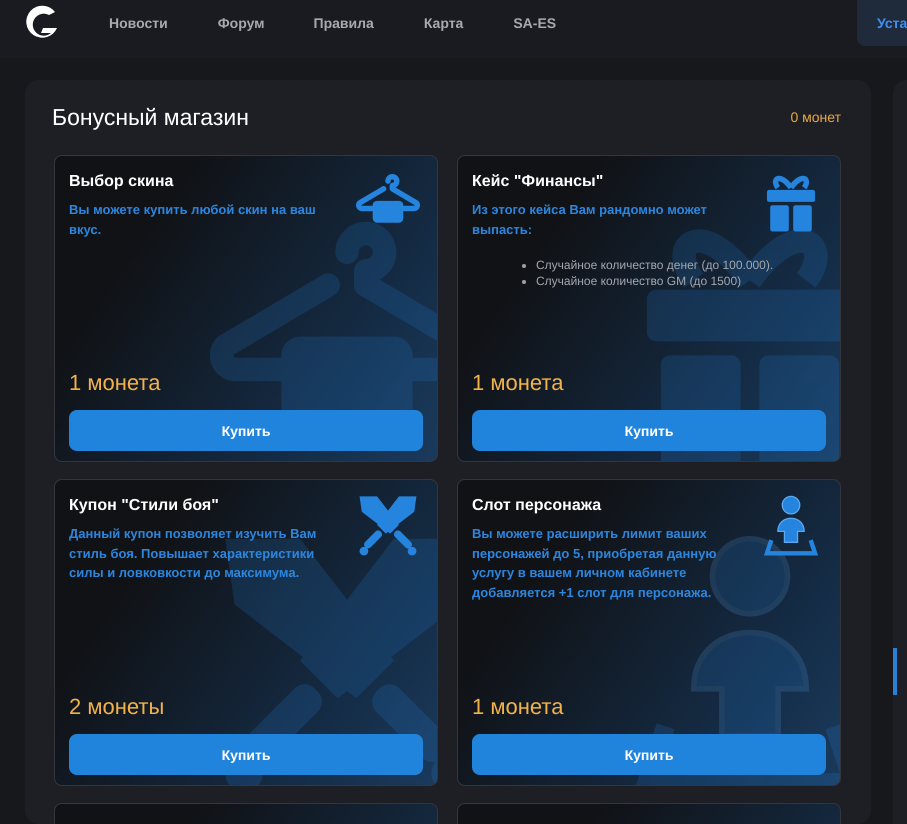 The image size is (907, 824). What do you see at coordinates (193, 553) in the screenshot?
I see `card-description: Данный купон позволяет изучить Вам стиль боя. Повышает характеристики силы и ловковкости до максимума.` at bounding box center [193, 553].